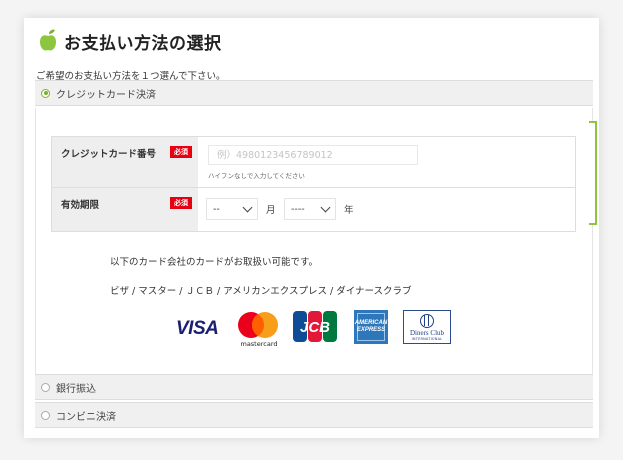 The width and height of the screenshot is (623, 460). Describe the element at coordinates (313, 155) in the screenshot. I see `card-number-input` at that location.